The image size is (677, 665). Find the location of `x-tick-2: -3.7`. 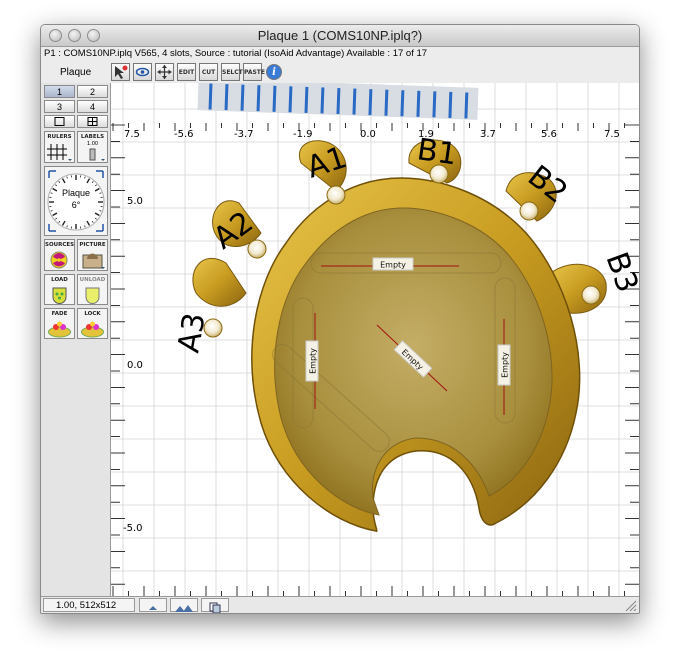

x-tick-2: -3.7 is located at coordinates (244, 134).